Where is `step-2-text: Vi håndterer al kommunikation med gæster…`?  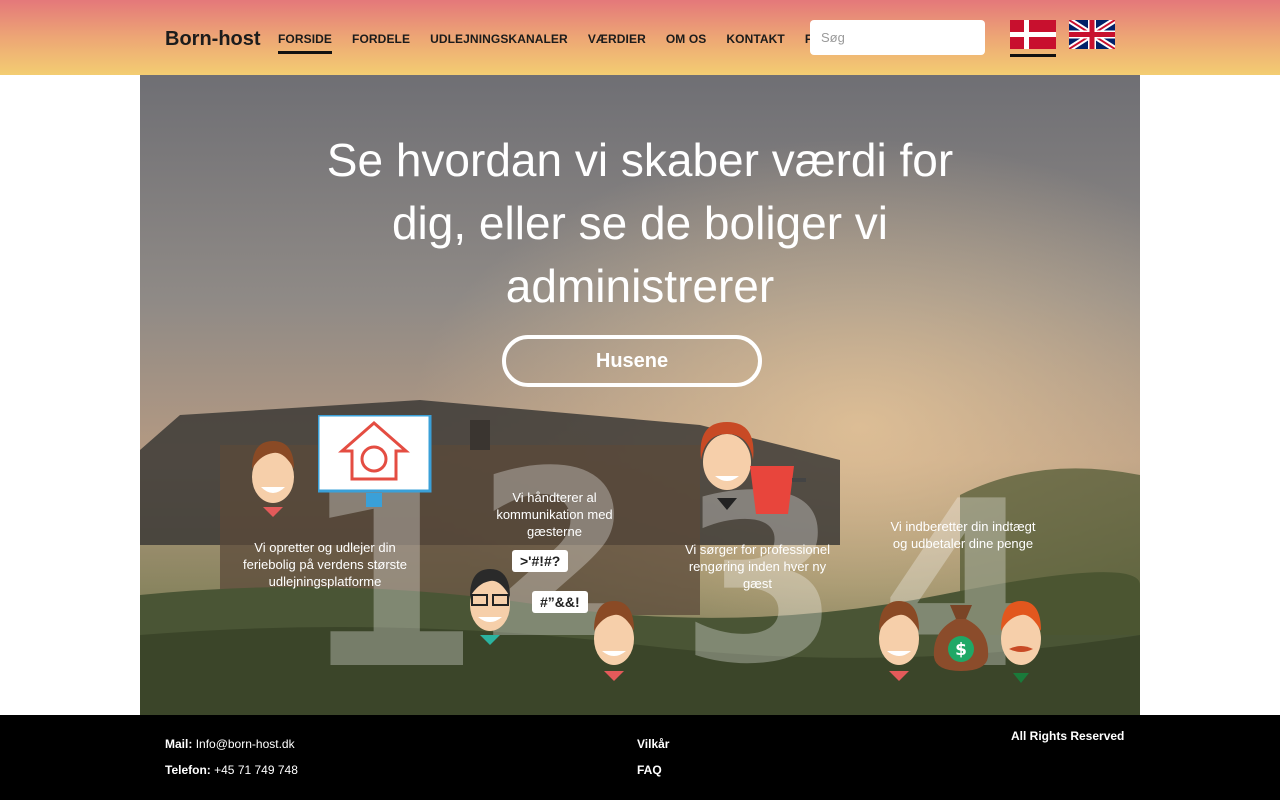 step-2-text: Vi håndterer al kommunikation med gæster… is located at coordinates (554, 514).